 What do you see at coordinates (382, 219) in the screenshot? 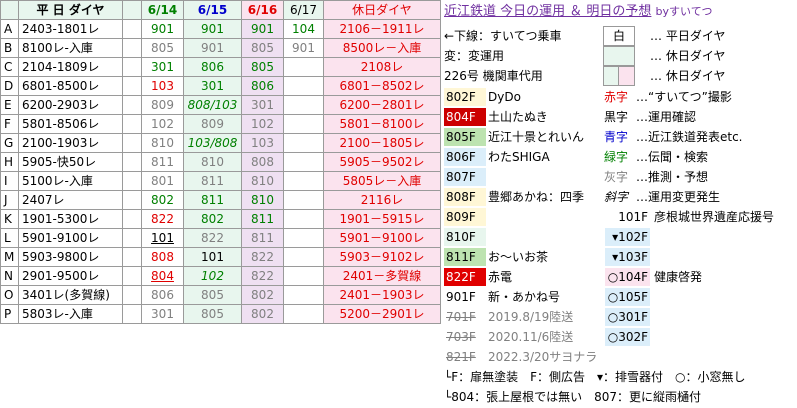
I see `holiday-train: 1901－5915レ` at bounding box center [382, 219].